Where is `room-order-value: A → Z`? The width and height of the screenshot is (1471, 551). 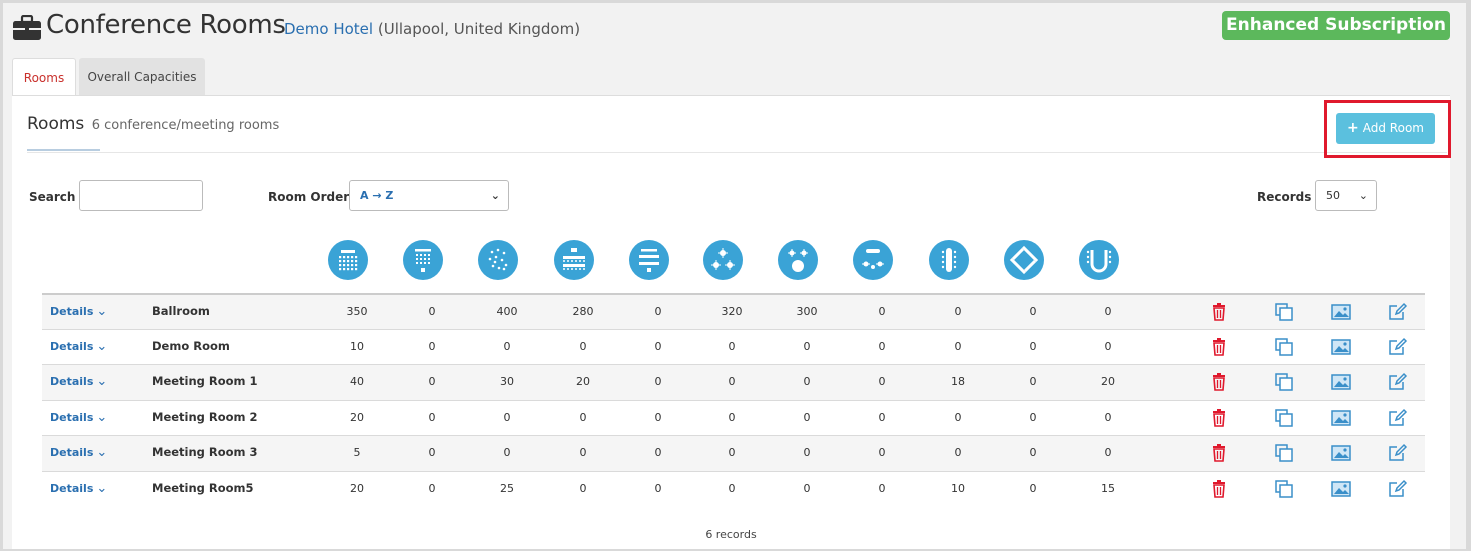 room-order-value: A → Z is located at coordinates (377, 195).